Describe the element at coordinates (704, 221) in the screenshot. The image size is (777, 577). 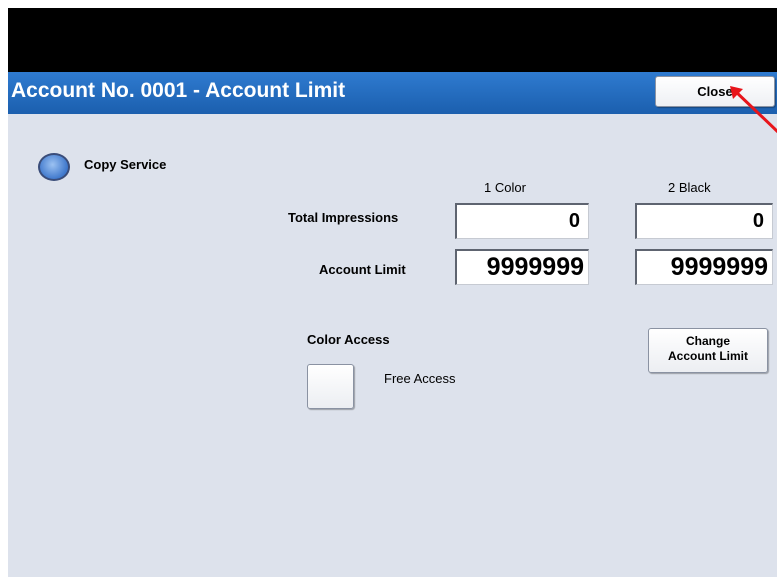
I see `total-impressions-black-field: 0` at that location.